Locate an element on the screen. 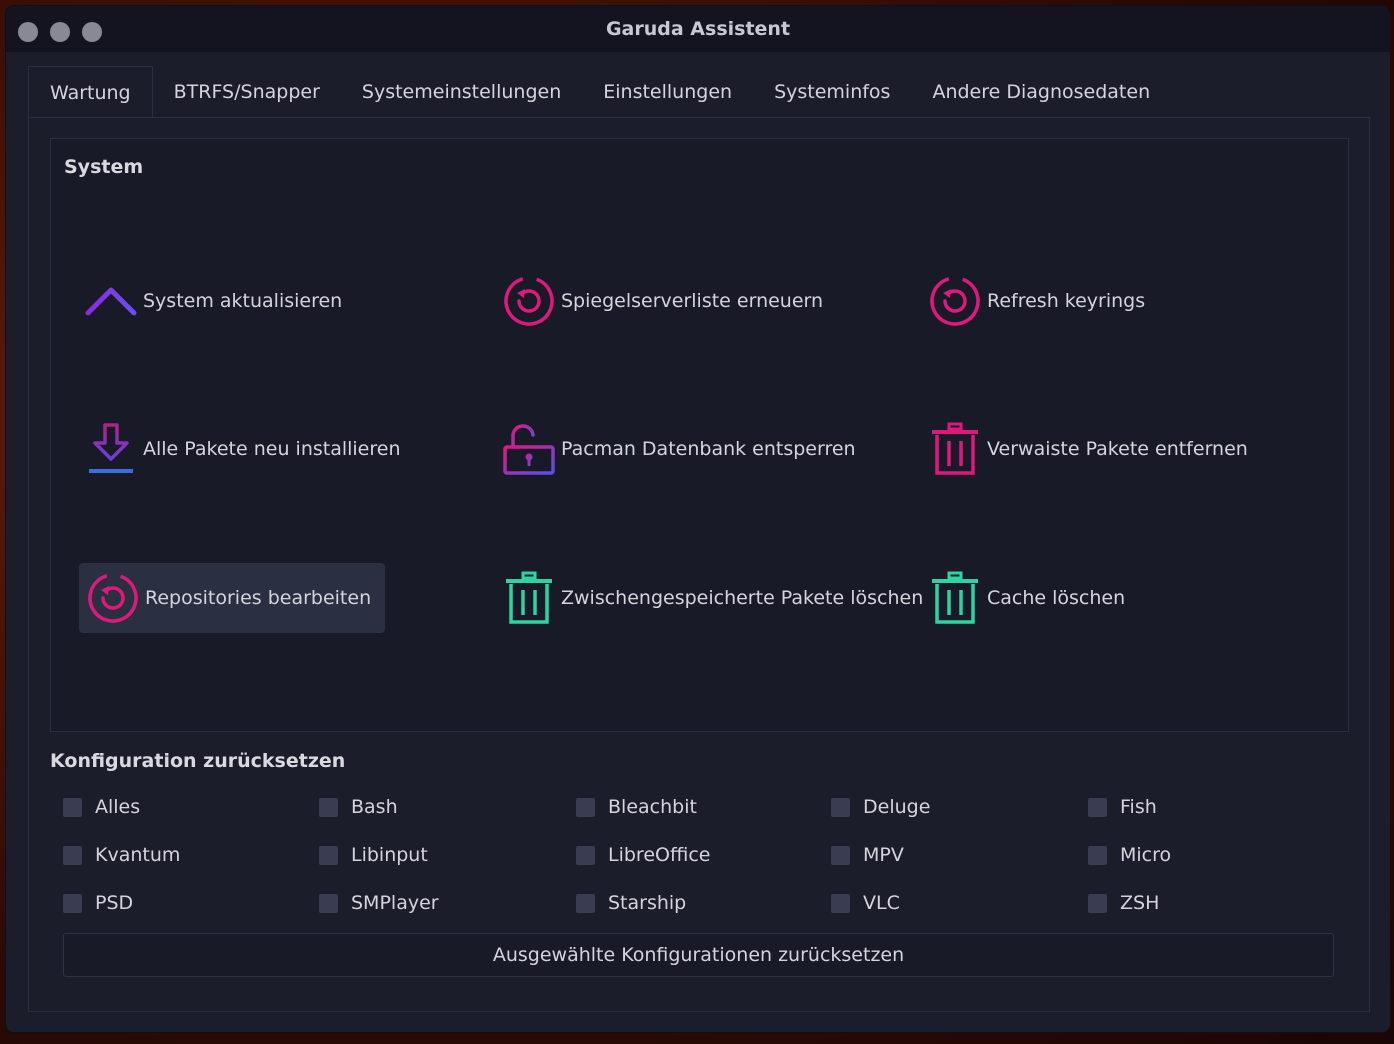  checkbox-smplayer: SMPlayer is located at coordinates (379, 903).